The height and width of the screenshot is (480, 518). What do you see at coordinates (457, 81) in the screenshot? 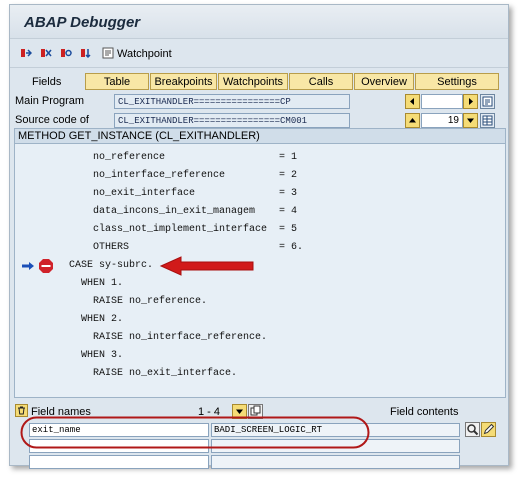
I see `tab-settings: Settings` at bounding box center [457, 81].